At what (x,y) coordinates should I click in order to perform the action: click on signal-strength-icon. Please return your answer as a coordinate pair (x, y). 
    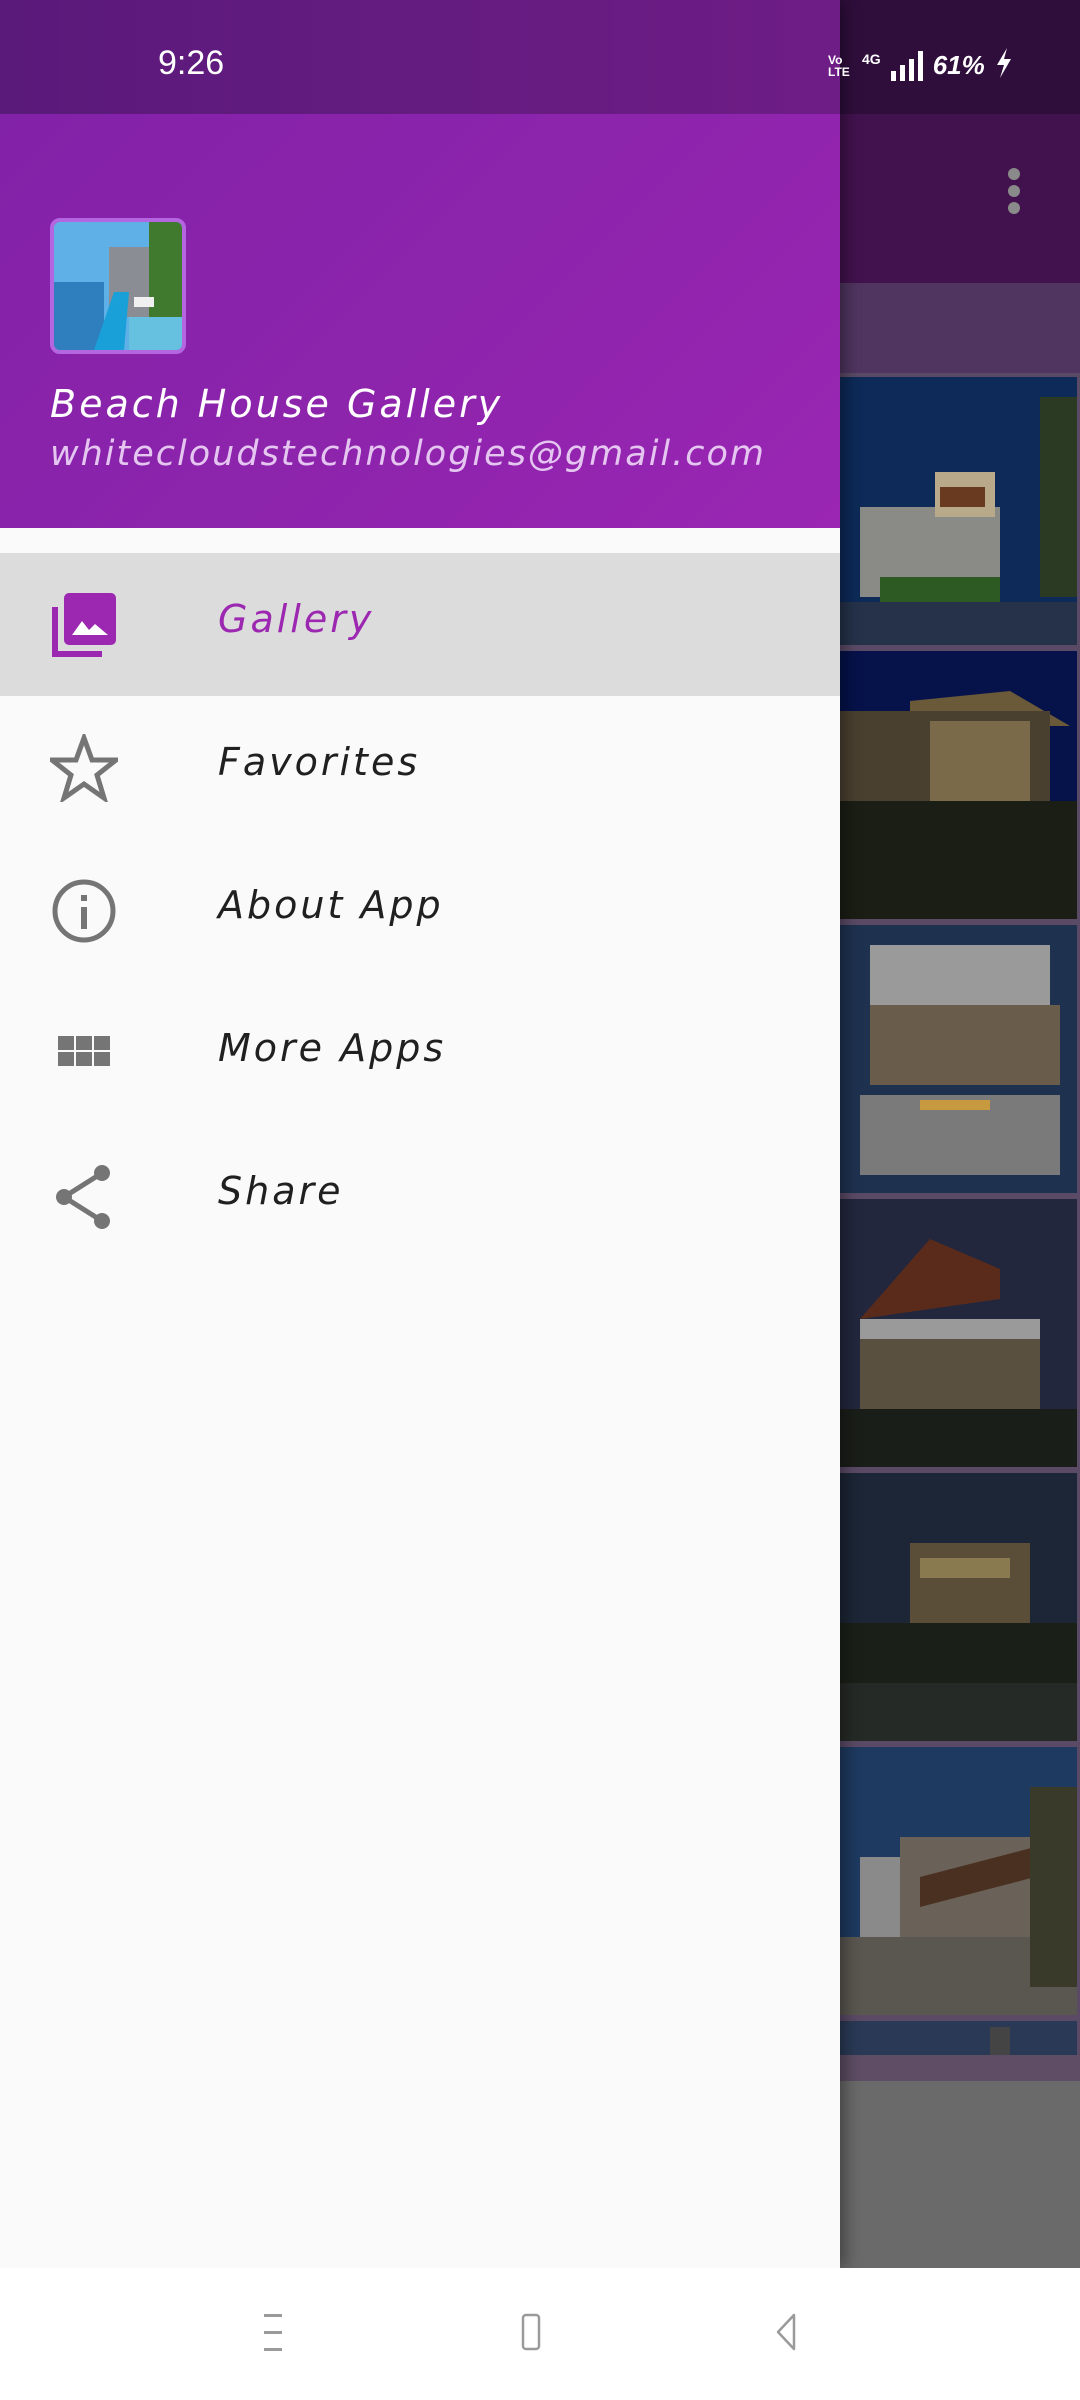
    Looking at the image, I should click on (906, 65).